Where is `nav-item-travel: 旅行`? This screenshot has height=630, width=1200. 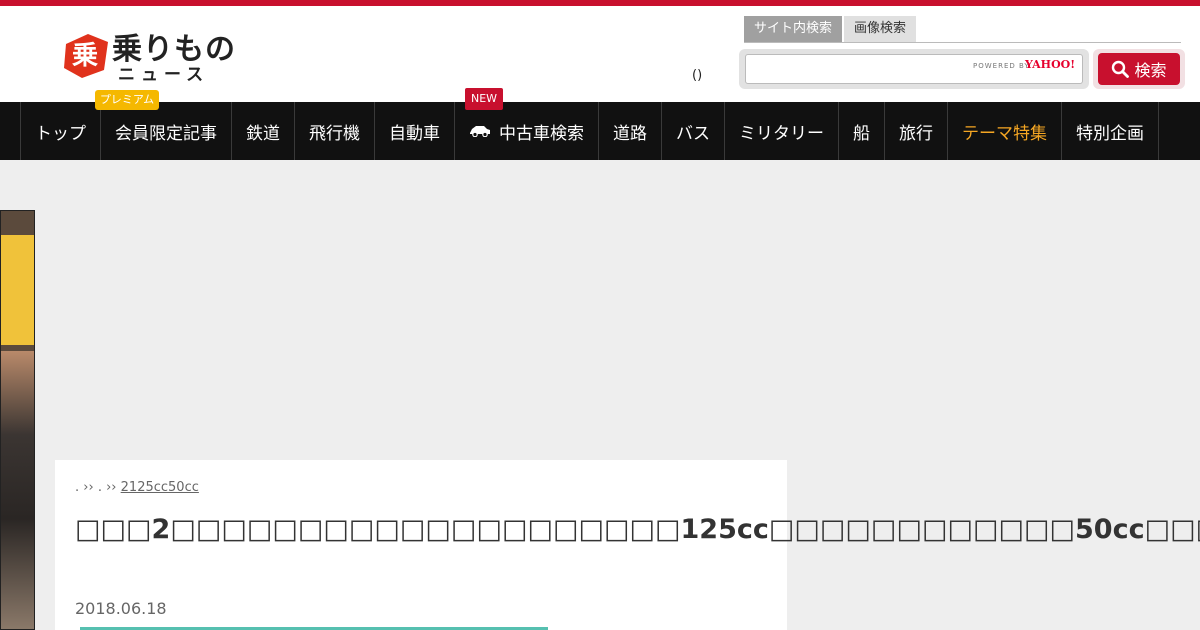 nav-item-travel: 旅行 is located at coordinates (916, 131).